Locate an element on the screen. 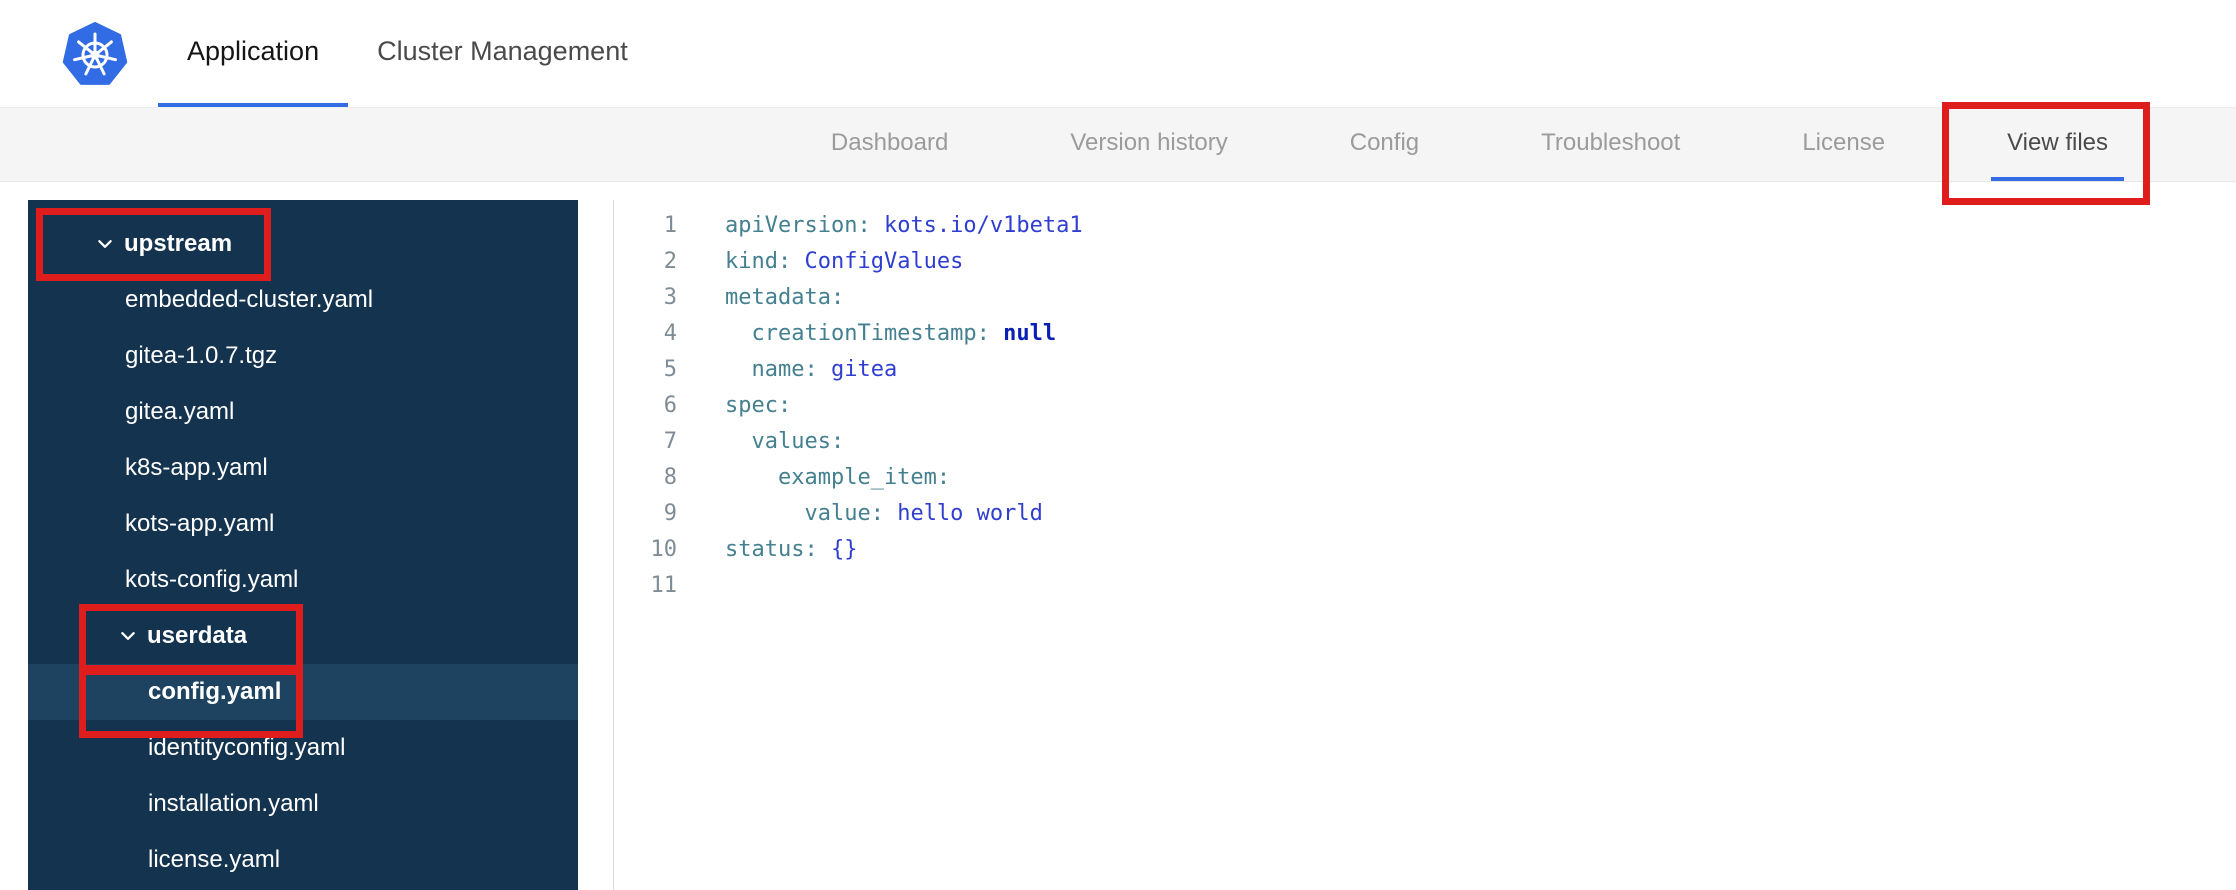 The image size is (2236, 890). line-text: creationTimestamp: null is located at coordinates (866, 334).